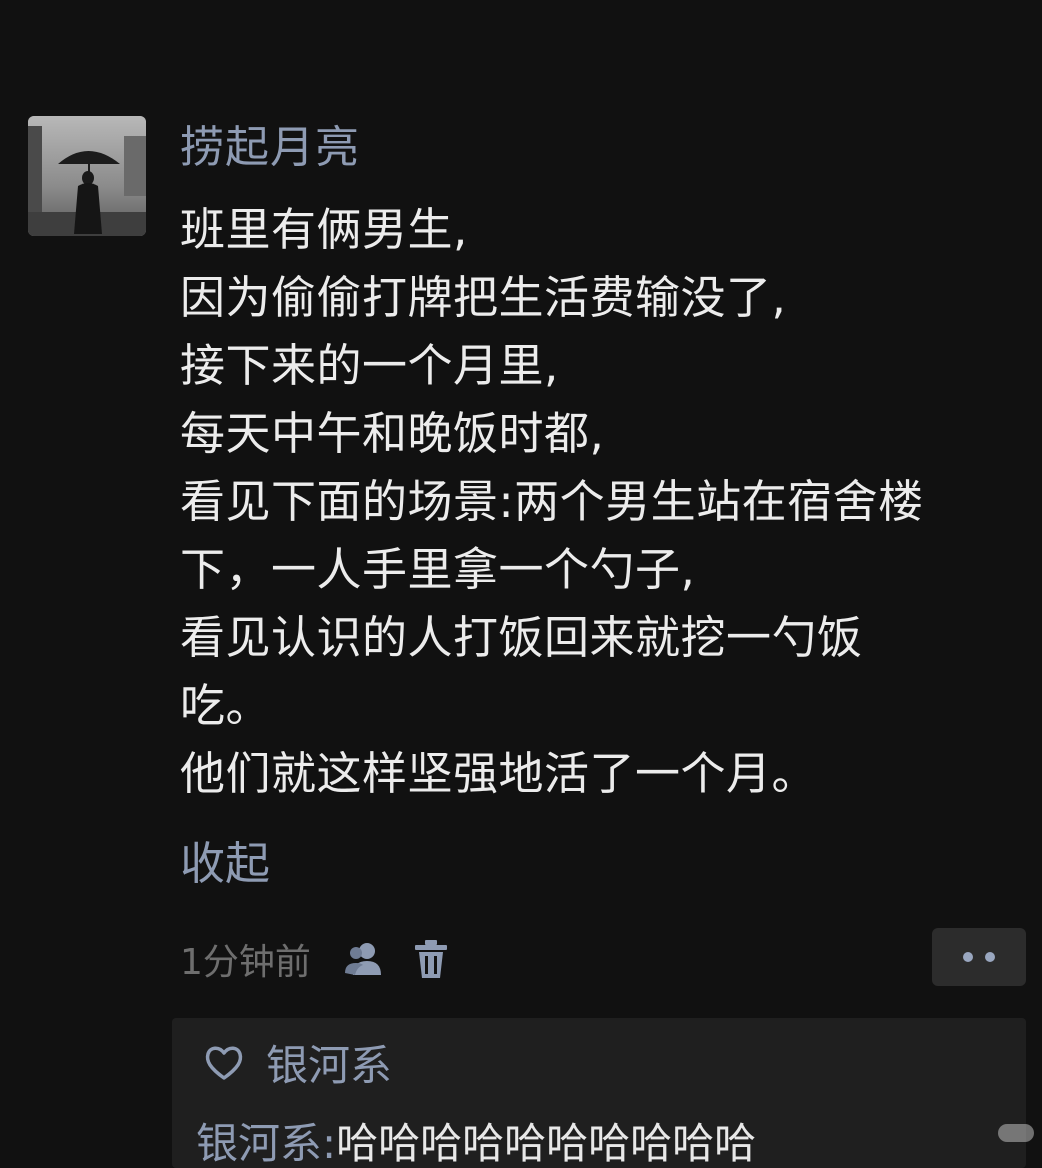 The height and width of the screenshot is (1168, 1042). I want to click on post-text-line: 接下来的一个月里,, so click(369, 365).